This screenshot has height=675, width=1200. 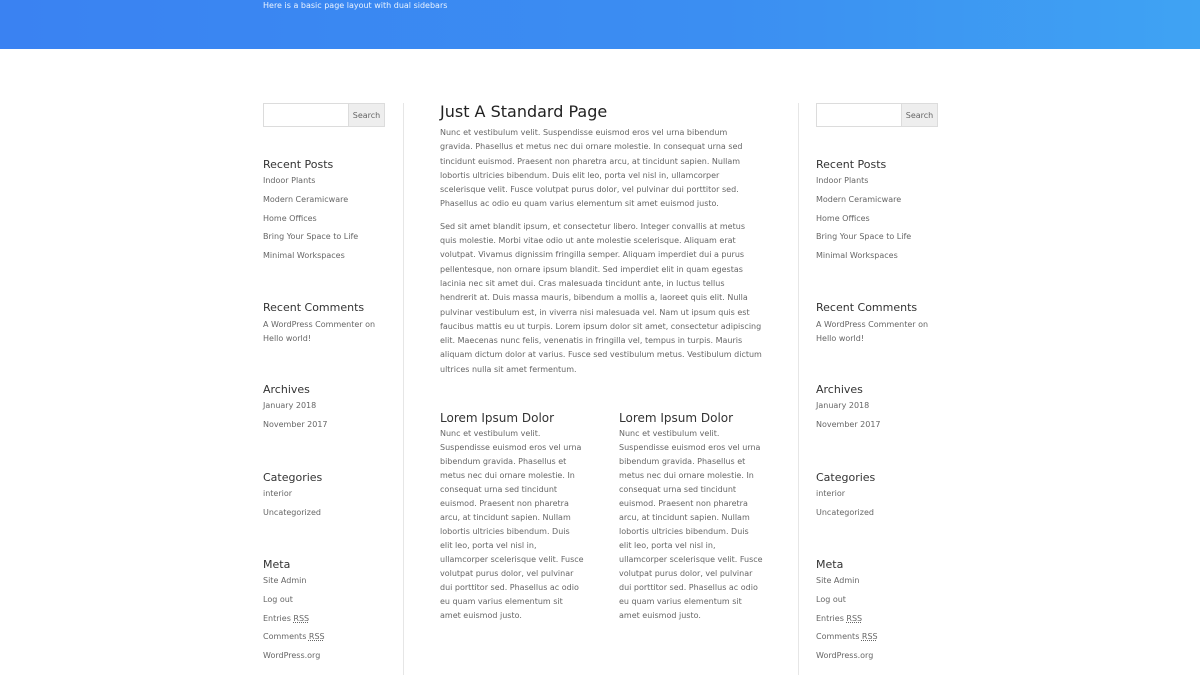 What do you see at coordinates (370, 324) in the screenshot?
I see `comment-on-text: on` at bounding box center [370, 324].